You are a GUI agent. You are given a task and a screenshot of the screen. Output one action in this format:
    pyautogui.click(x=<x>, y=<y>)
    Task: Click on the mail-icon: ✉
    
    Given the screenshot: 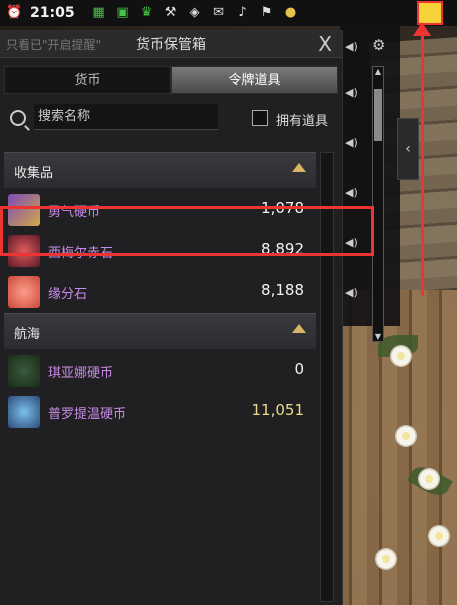 What is the action you would take?
    pyautogui.click(x=219, y=13)
    